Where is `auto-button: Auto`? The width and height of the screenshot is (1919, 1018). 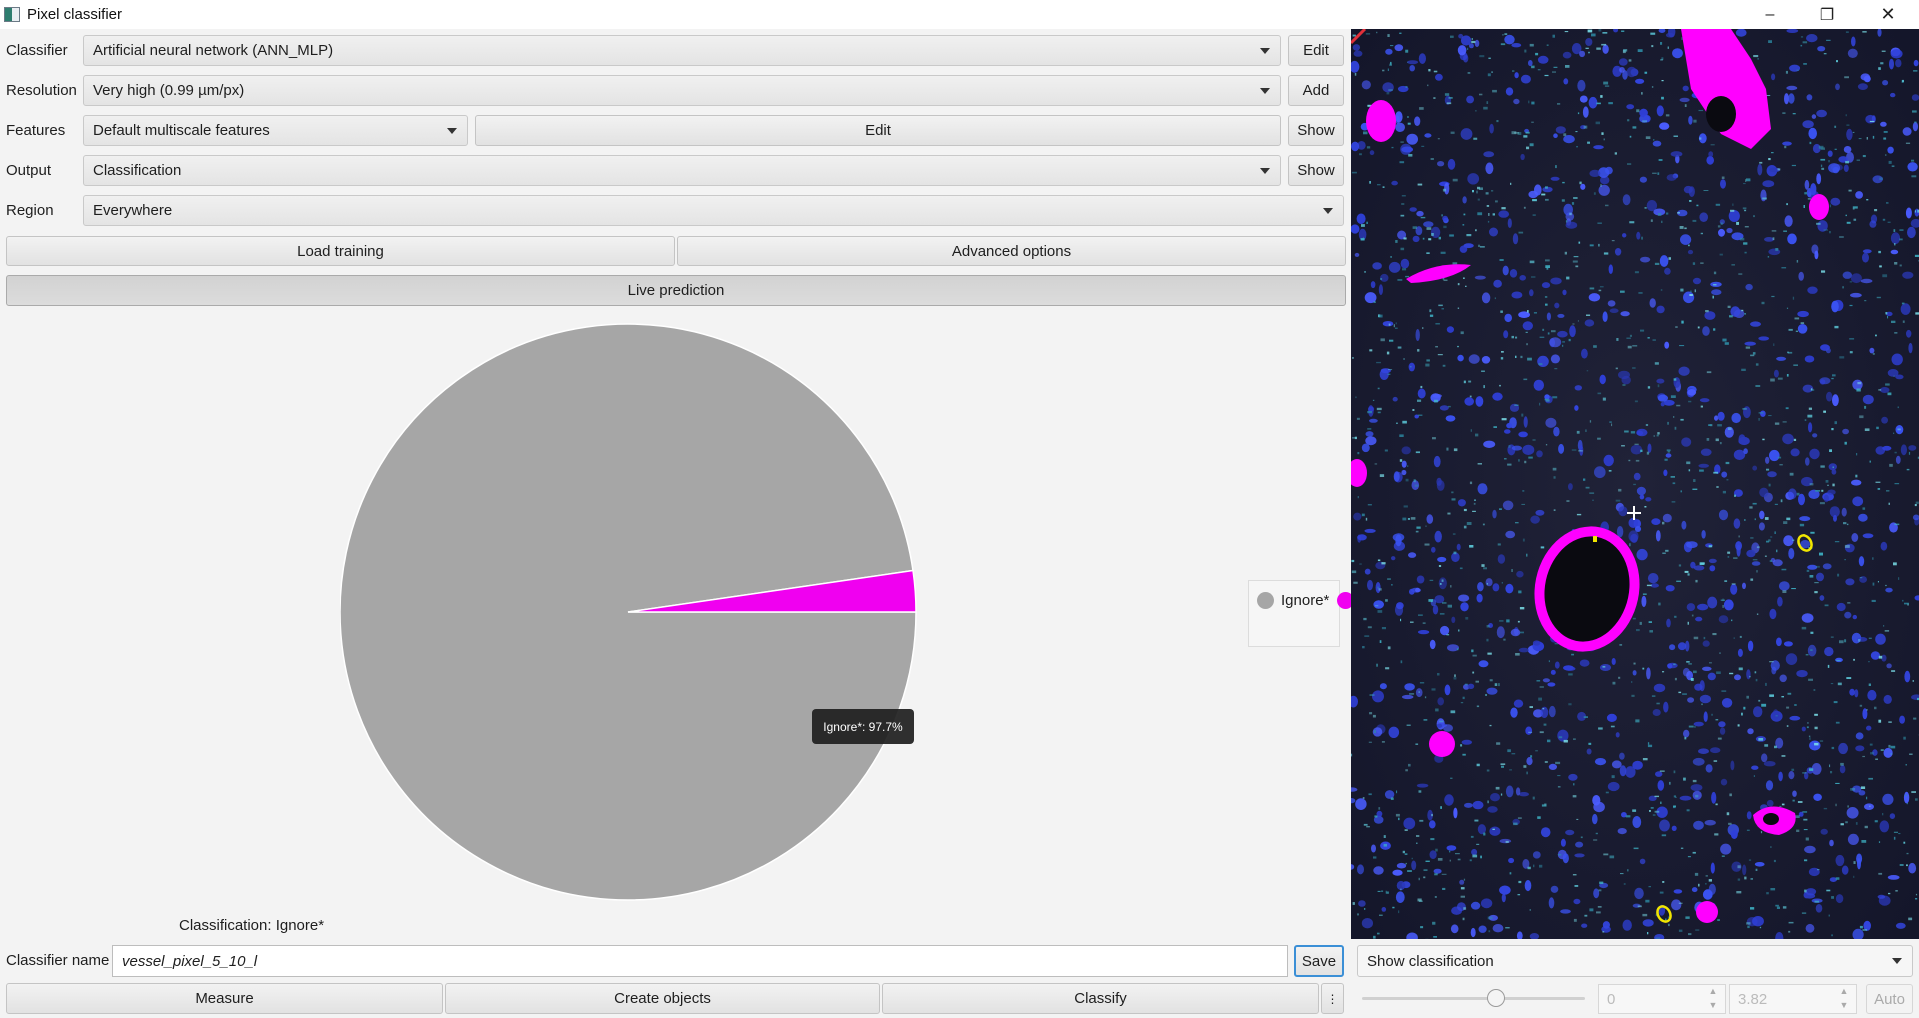
auto-button: Auto is located at coordinates (1889, 999).